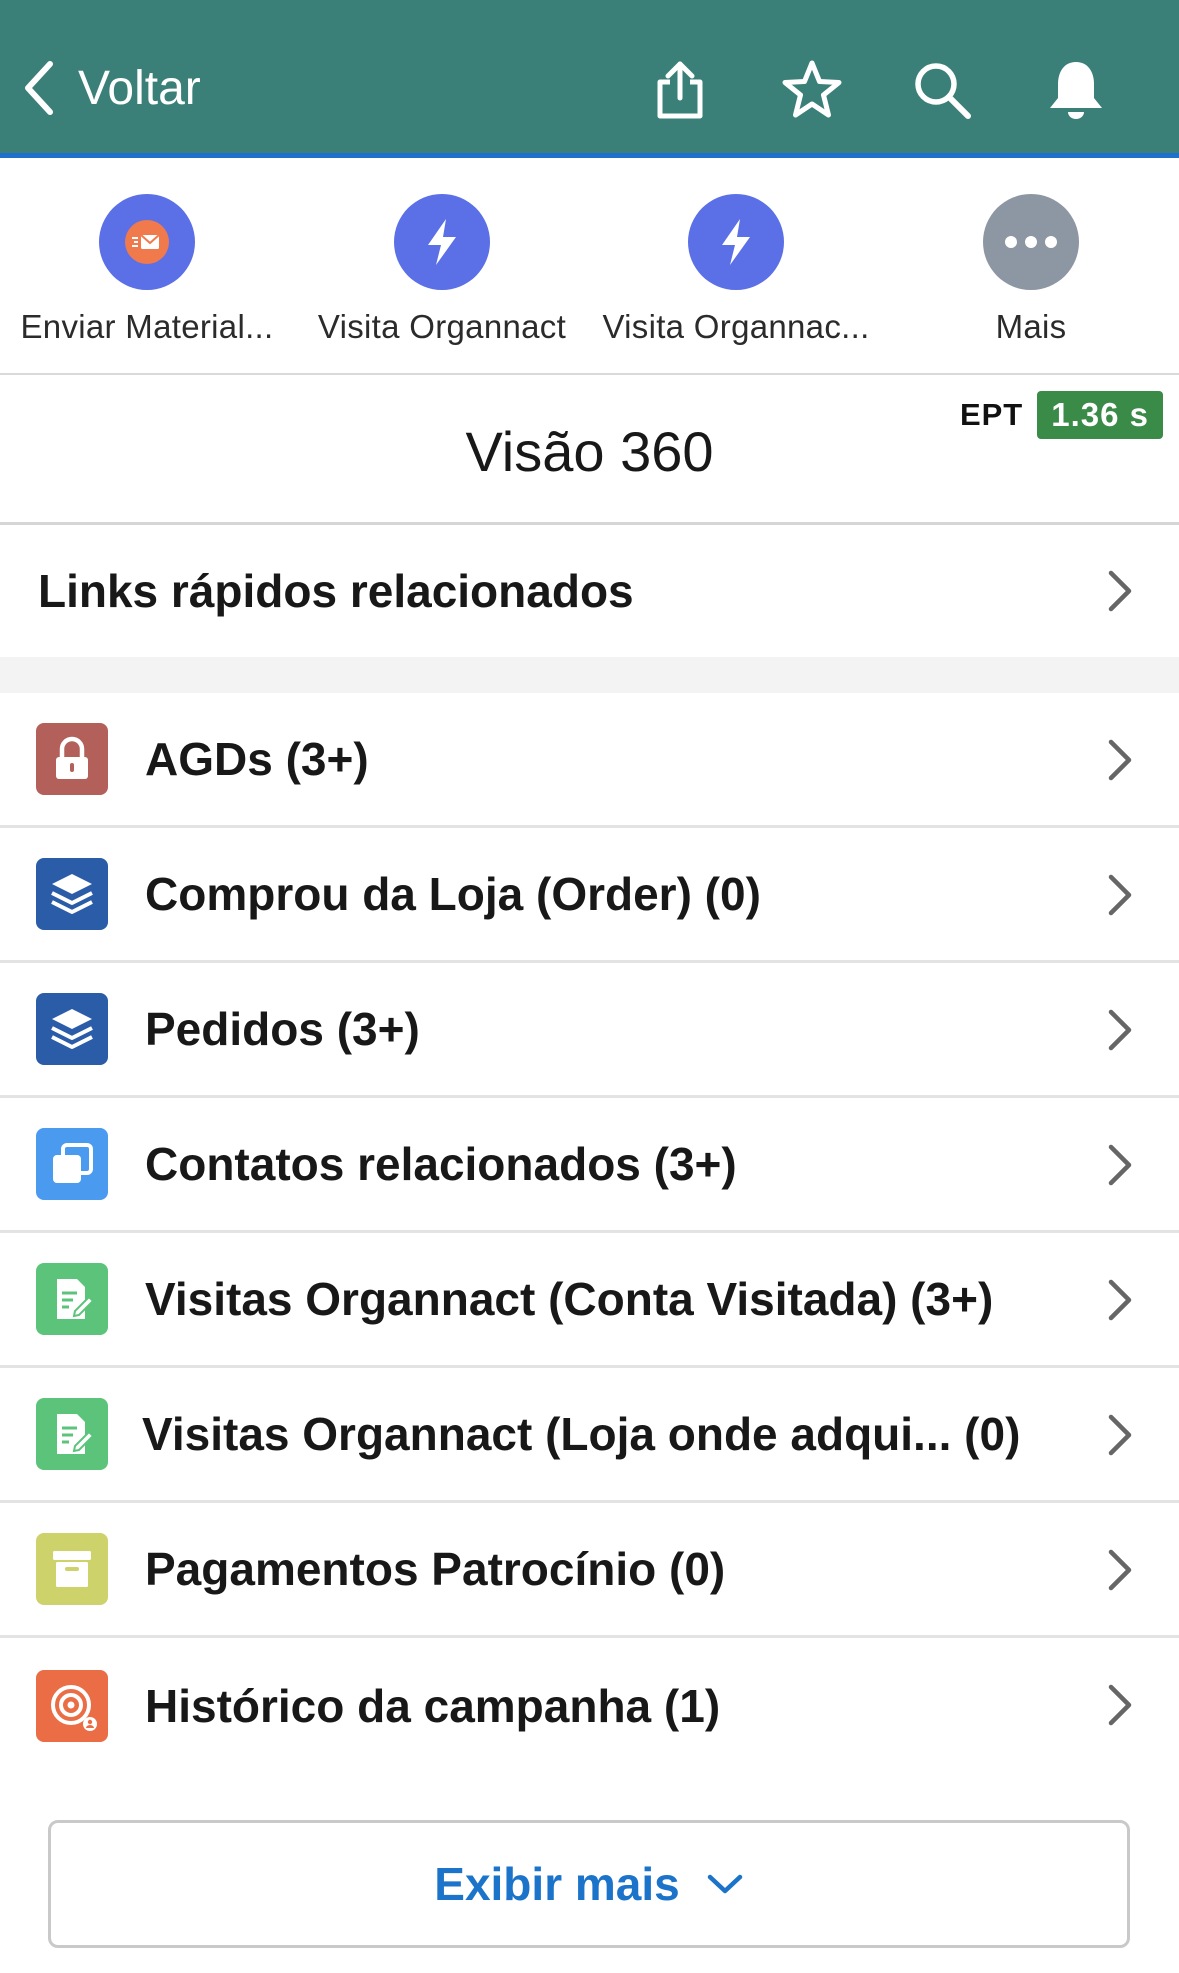 The width and height of the screenshot is (1179, 1973). What do you see at coordinates (72, 1569) in the screenshot?
I see `archive-icon` at bounding box center [72, 1569].